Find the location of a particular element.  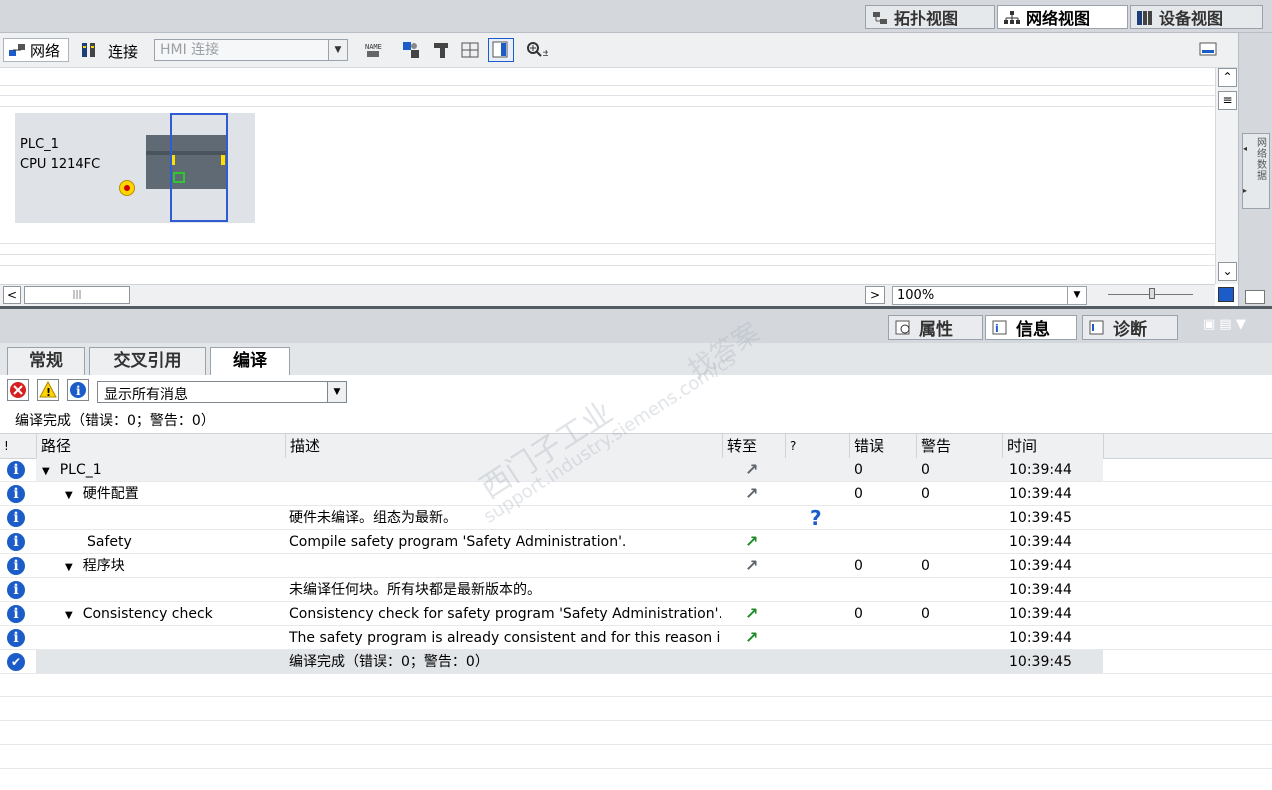

panel-restore-icon is located at coordinates (1255, 297).